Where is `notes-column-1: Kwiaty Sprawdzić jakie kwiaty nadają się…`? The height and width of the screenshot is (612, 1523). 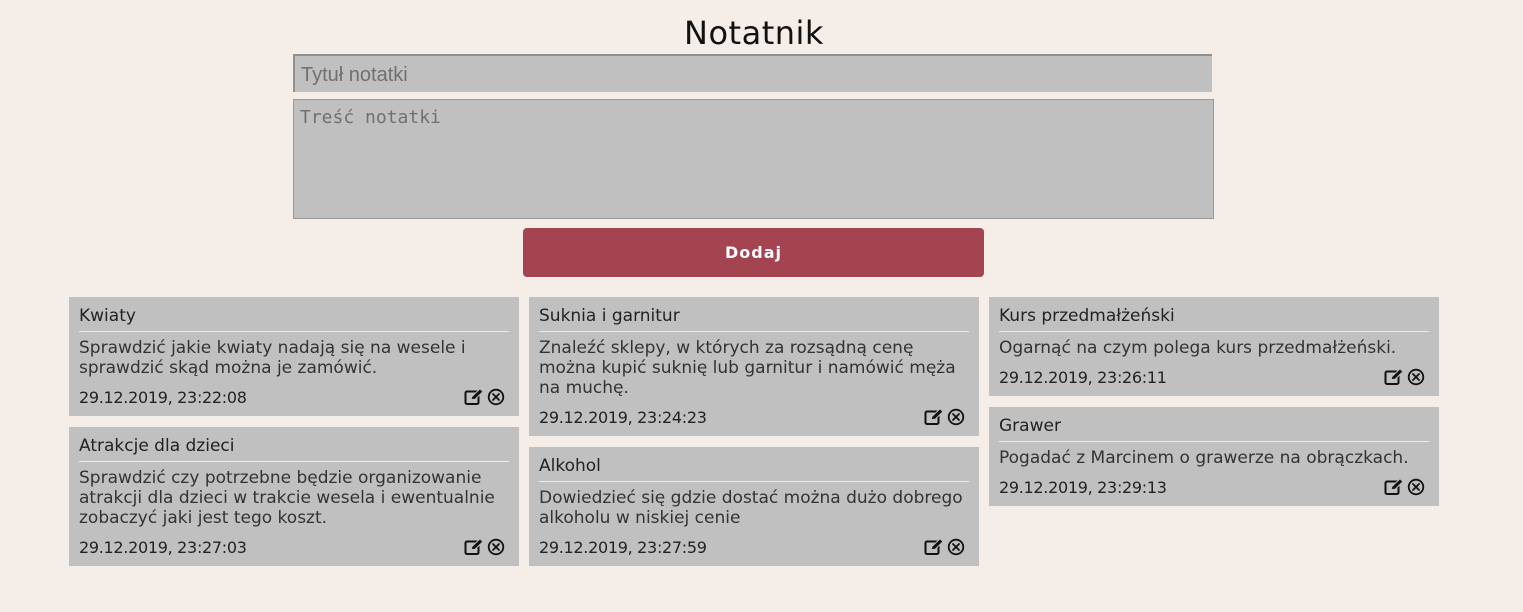 notes-column-1: Kwiaty Sprawdzić jakie kwiaty nadają się… is located at coordinates (294, 437).